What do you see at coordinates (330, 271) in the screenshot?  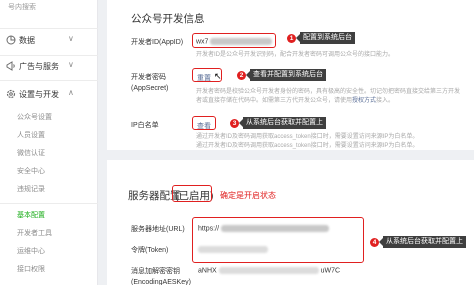 I see `aes-key-end: uW7C` at bounding box center [330, 271].